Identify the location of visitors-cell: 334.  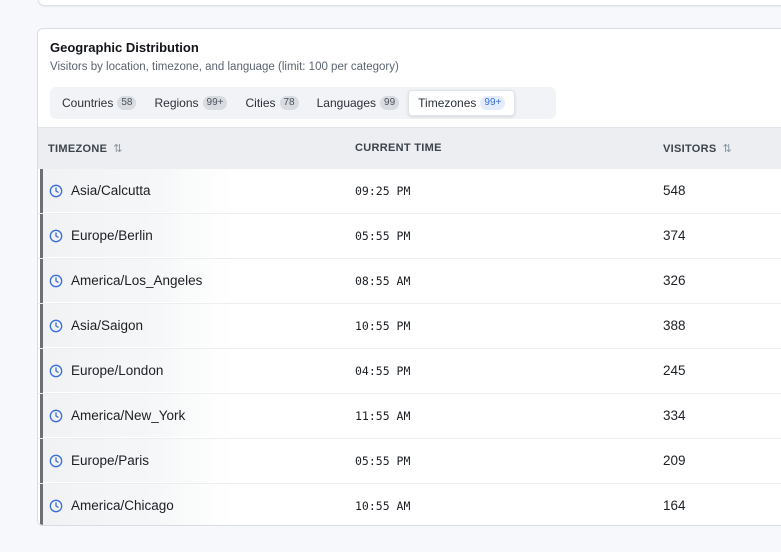
(674, 415).